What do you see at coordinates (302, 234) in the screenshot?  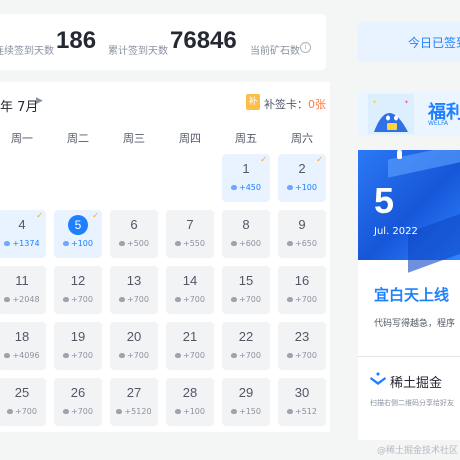 I see `day-cell: 9 +650` at bounding box center [302, 234].